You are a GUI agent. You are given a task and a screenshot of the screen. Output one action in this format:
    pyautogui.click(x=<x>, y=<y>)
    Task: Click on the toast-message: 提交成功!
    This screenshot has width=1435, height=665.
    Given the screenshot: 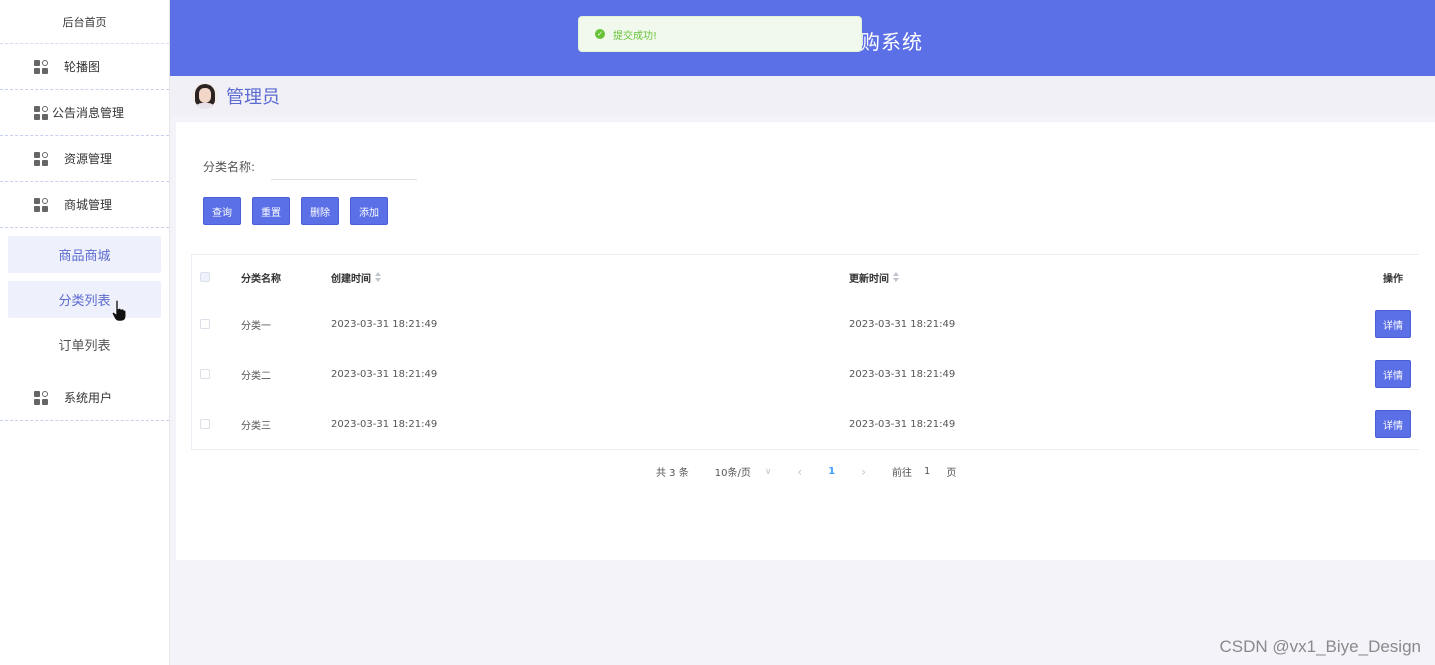 What is the action you would take?
    pyautogui.click(x=635, y=36)
    